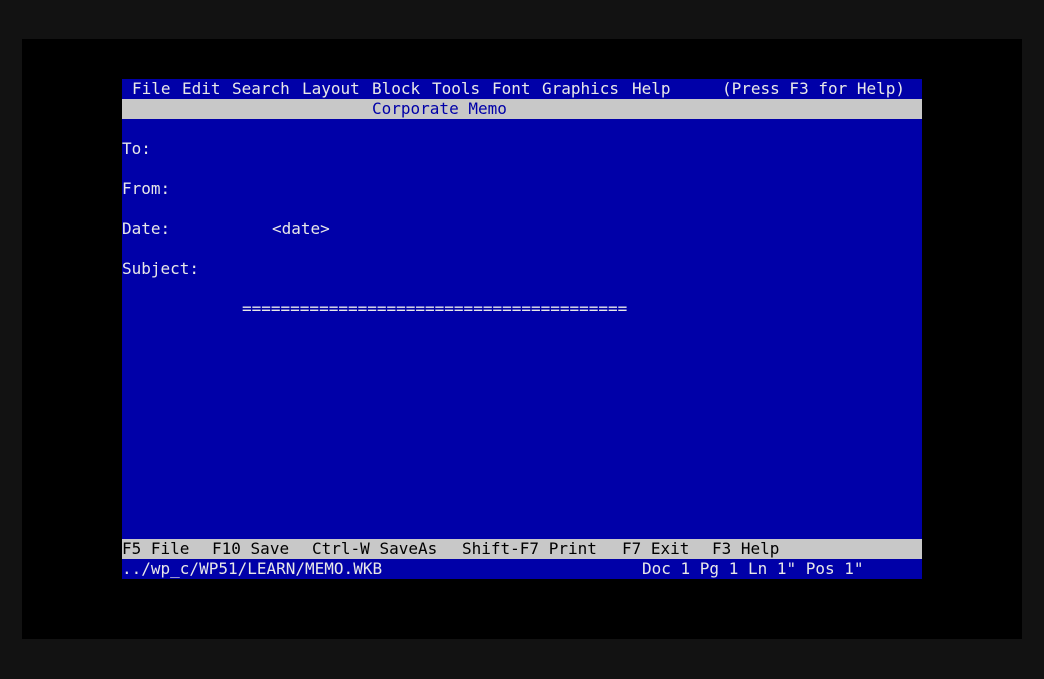 Image resolution: width=1044 pixels, height=679 pixels. What do you see at coordinates (161, 268) in the screenshot?
I see `memo-subject-label: Subject:` at bounding box center [161, 268].